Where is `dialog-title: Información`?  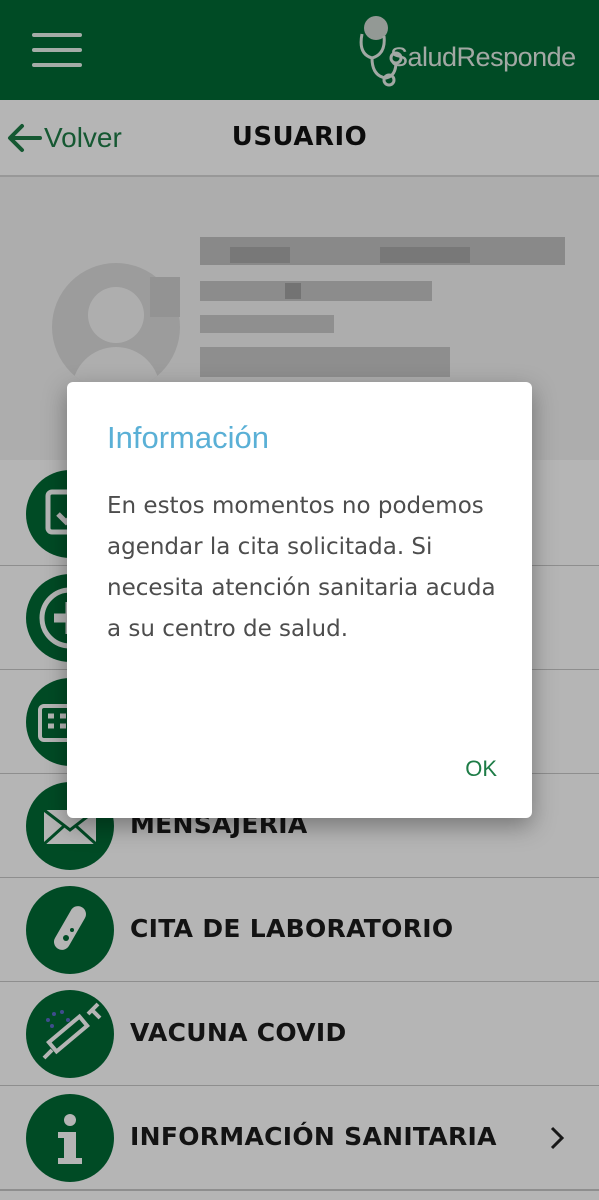 dialog-title: Información is located at coordinates (188, 437).